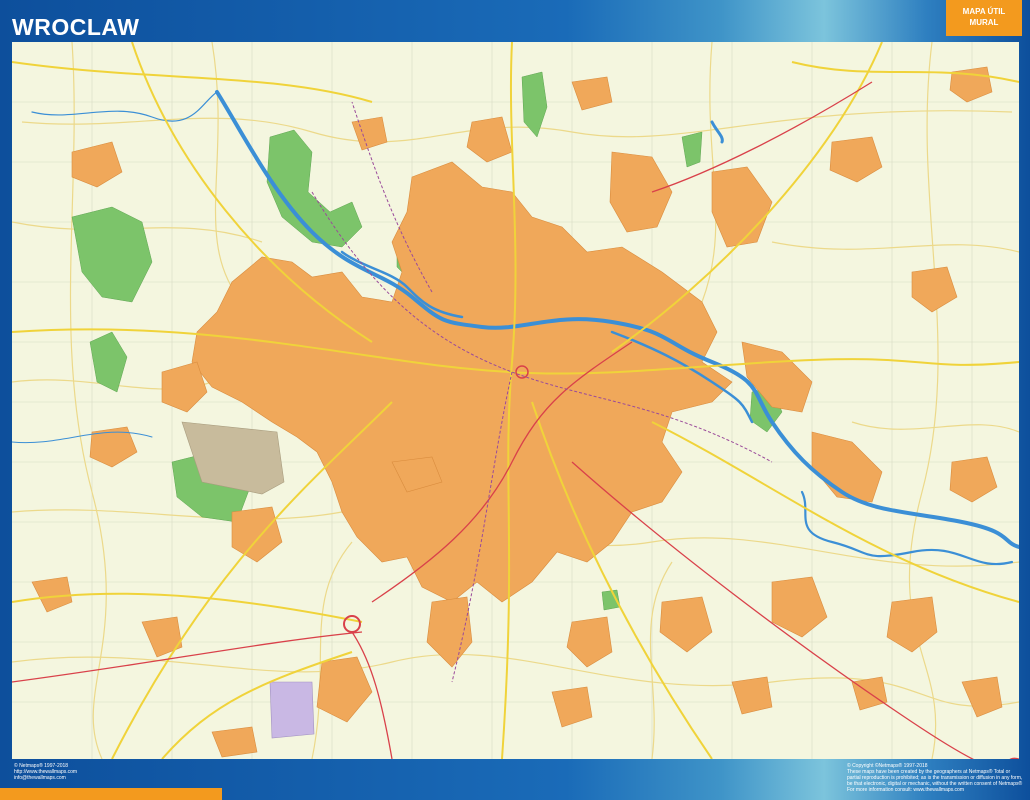  I want to click on map-title: WROCLAW, so click(76, 27).